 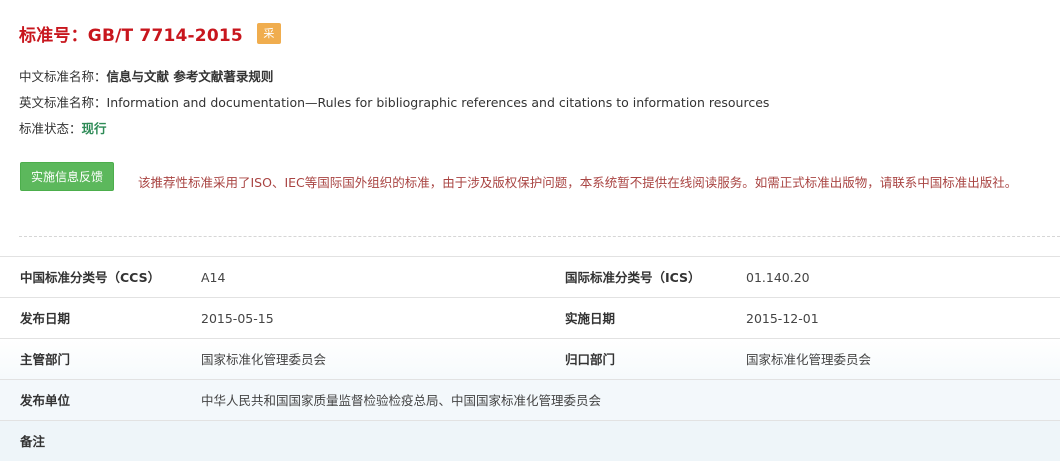 What do you see at coordinates (94, 128) in the screenshot?
I see `status-value: 现行` at bounding box center [94, 128].